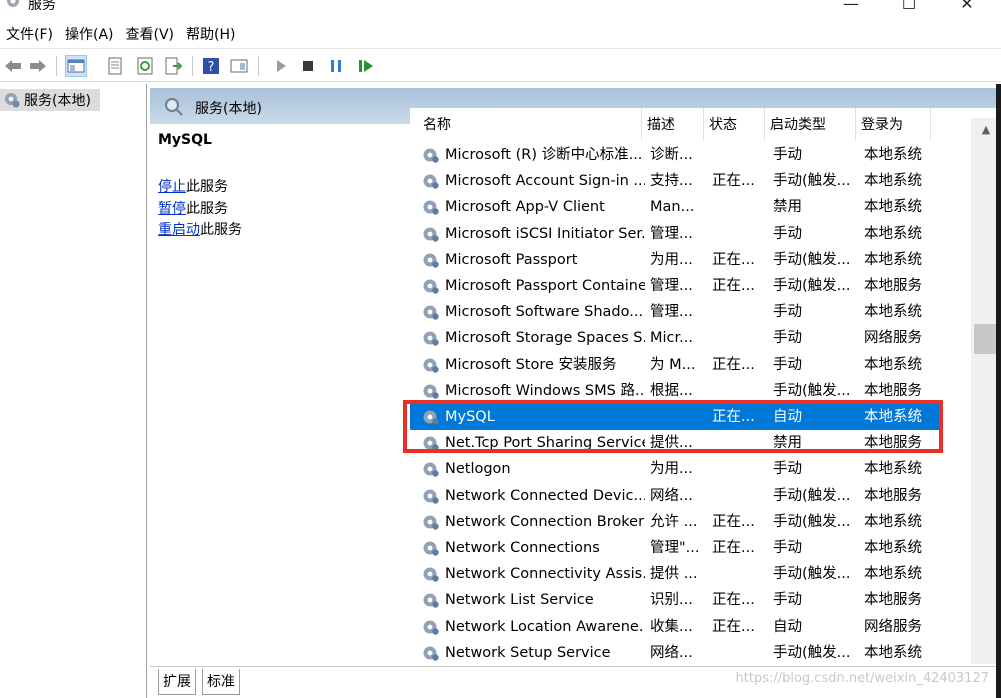 The width and height of the screenshot is (1001, 698). Describe the element at coordinates (210, 35) in the screenshot. I see `menu-help: 帮助(H)` at that location.